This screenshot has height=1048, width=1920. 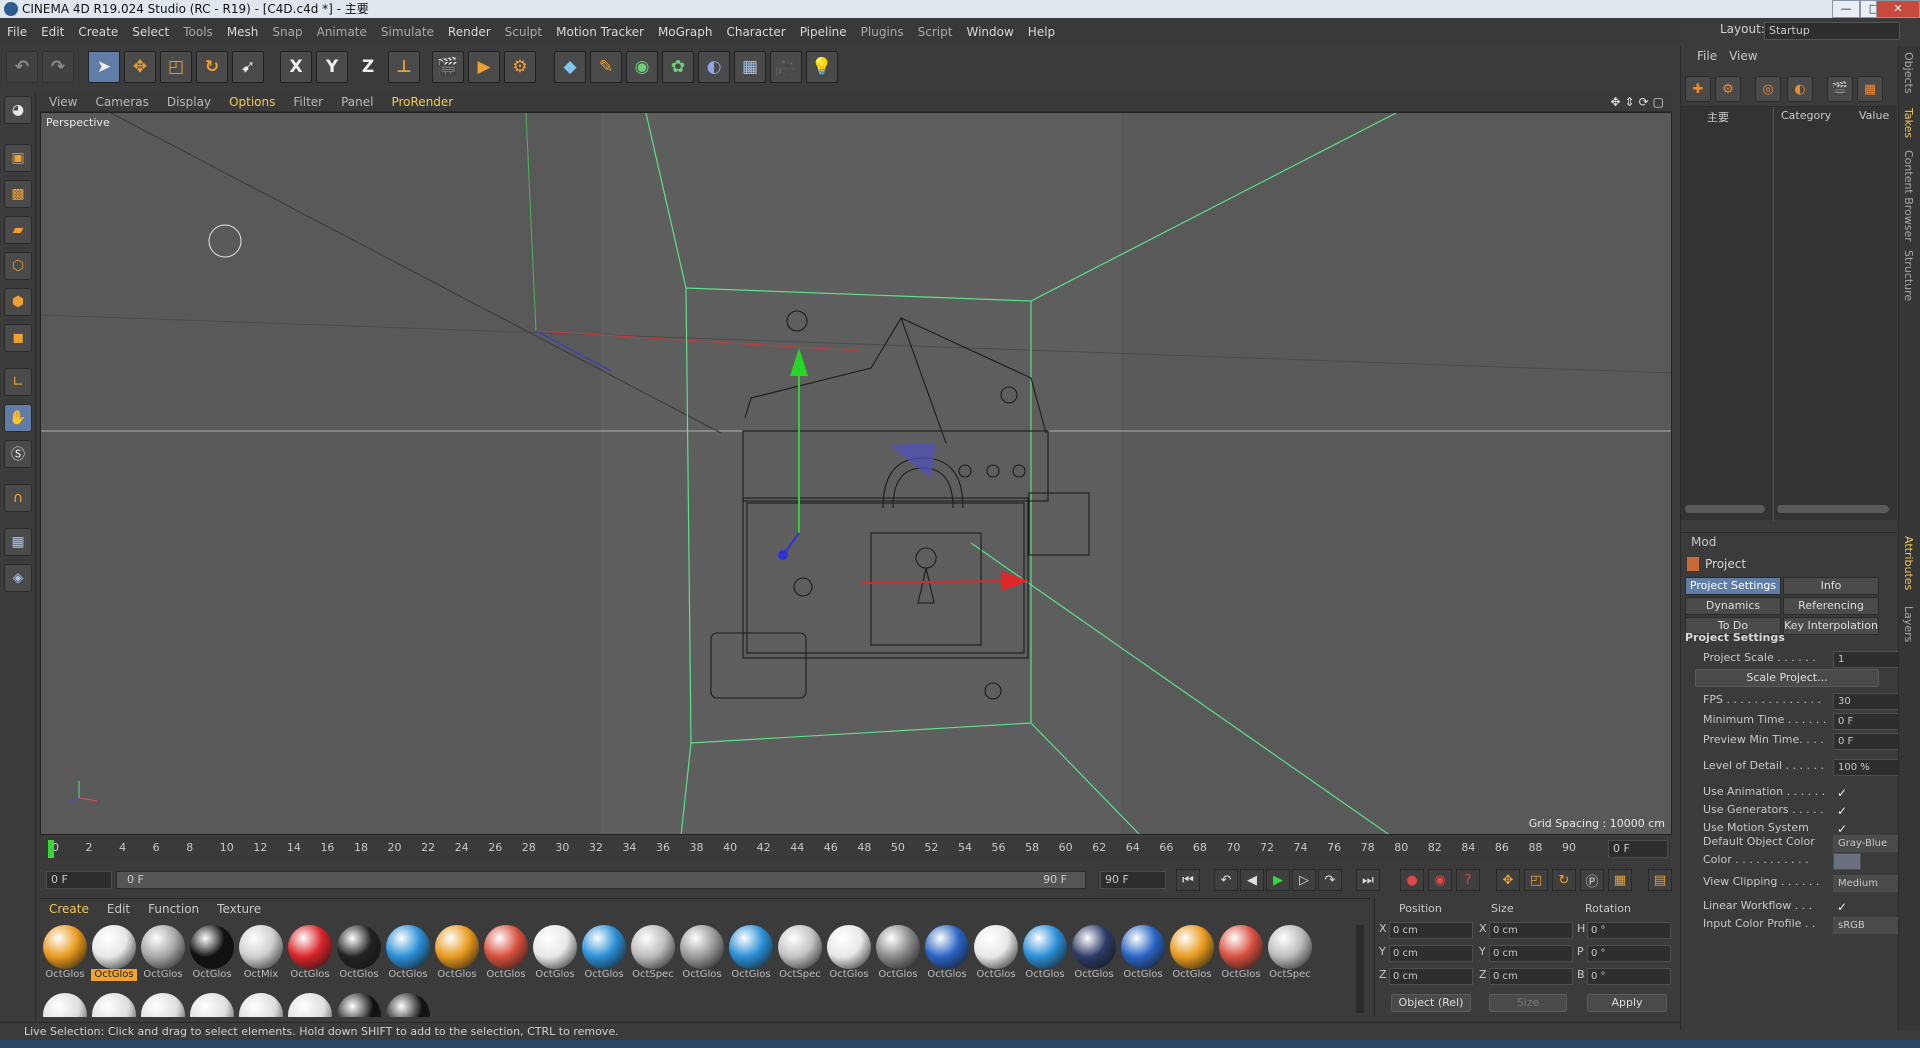 What do you see at coordinates (296, 67) in the screenshot?
I see `x-axis-lock-button: X` at bounding box center [296, 67].